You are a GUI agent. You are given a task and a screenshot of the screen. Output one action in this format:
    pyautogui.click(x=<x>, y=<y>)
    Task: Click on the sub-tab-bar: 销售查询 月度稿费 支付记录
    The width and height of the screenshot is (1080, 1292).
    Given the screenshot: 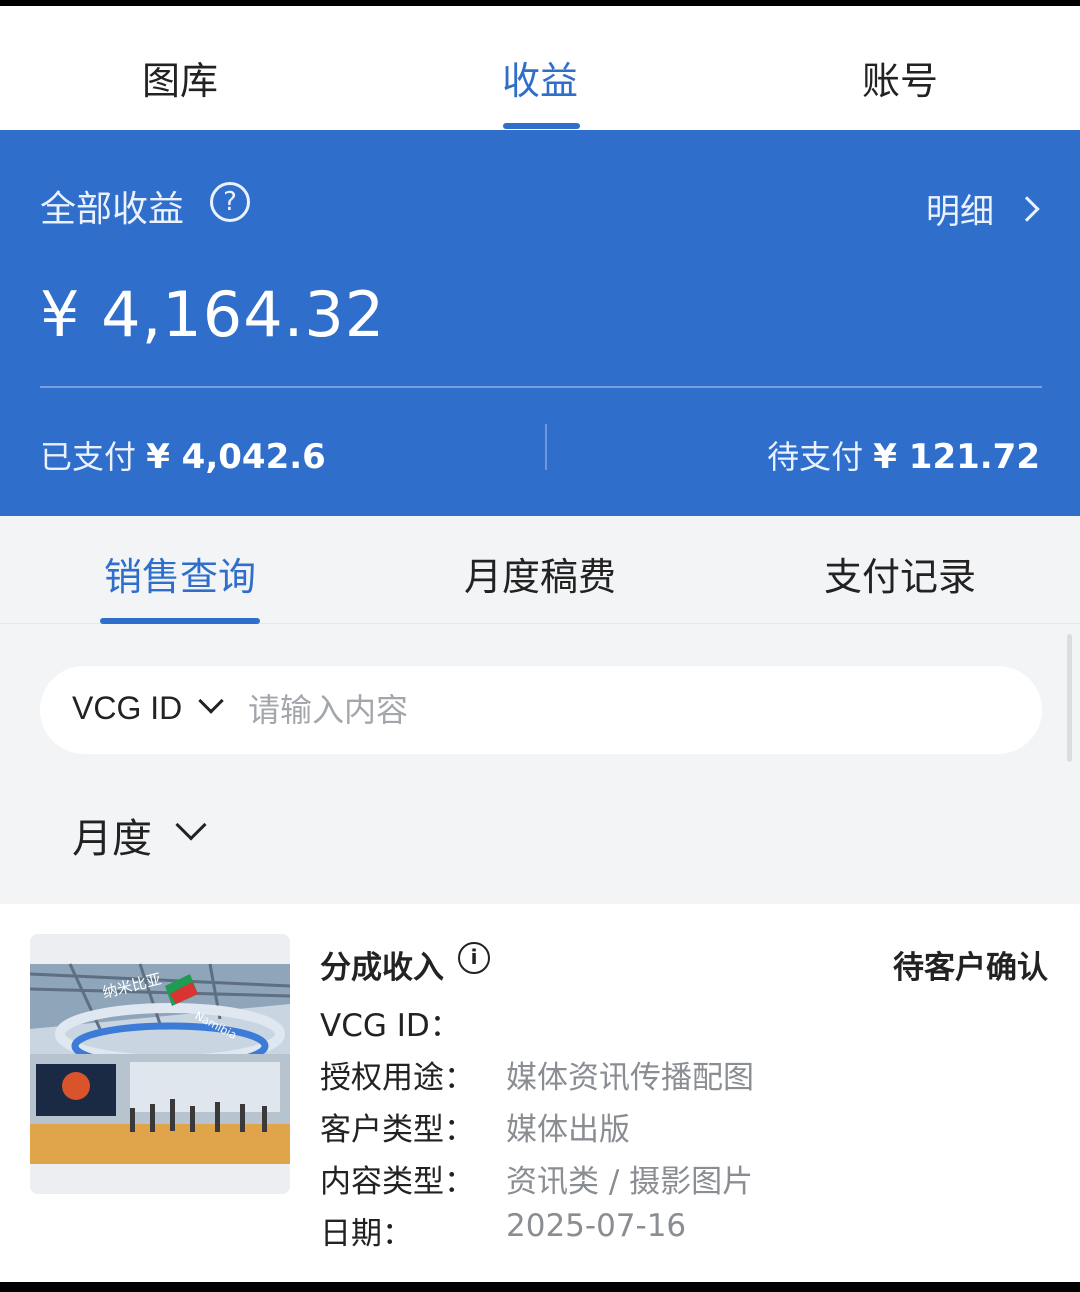 What is the action you would take?
    pyautogui.click(x=540, y=570)
    